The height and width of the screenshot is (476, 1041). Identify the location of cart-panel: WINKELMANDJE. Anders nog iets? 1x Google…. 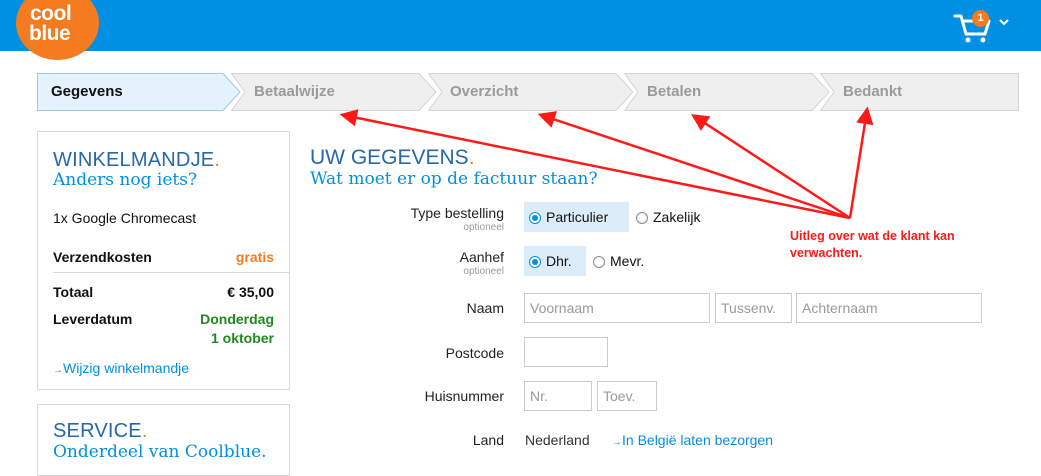
(163, 260).